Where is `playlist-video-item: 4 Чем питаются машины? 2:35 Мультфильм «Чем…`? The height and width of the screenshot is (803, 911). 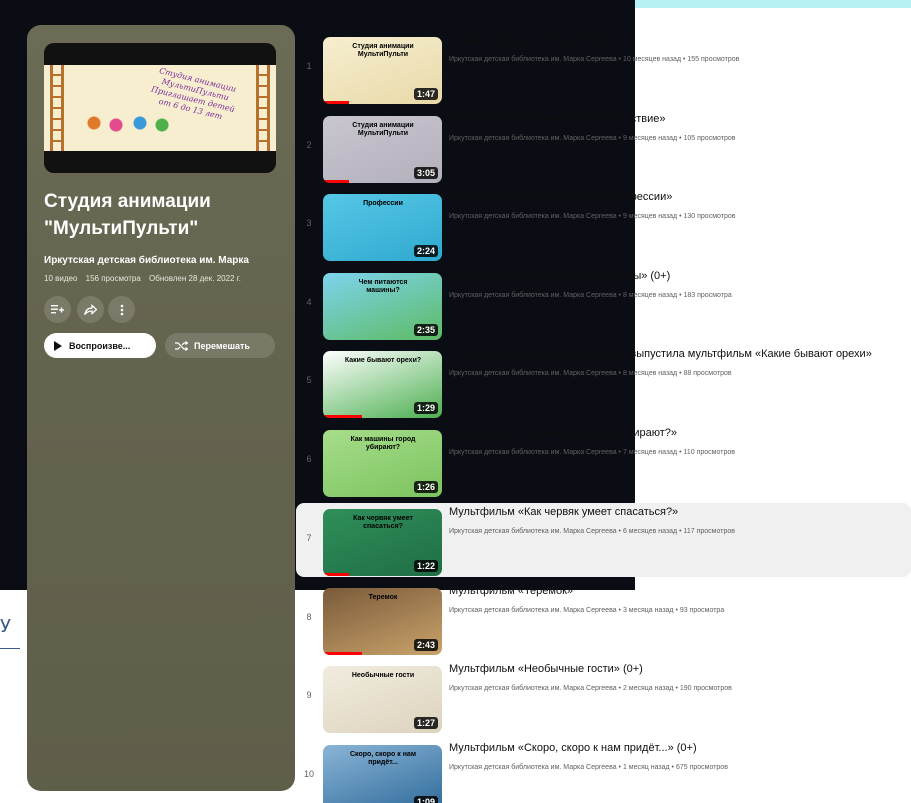 playlist-video-item: 4 Чем питаются машины? 2:35 Мультфильм «Чем… is located at coordinates (603, 304).